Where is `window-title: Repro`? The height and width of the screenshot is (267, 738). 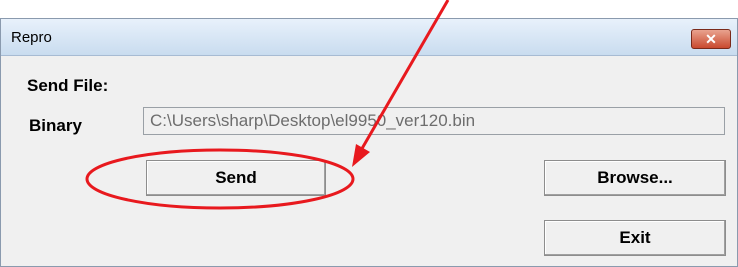
window-title: Repro is located at coordinates (31, 37).